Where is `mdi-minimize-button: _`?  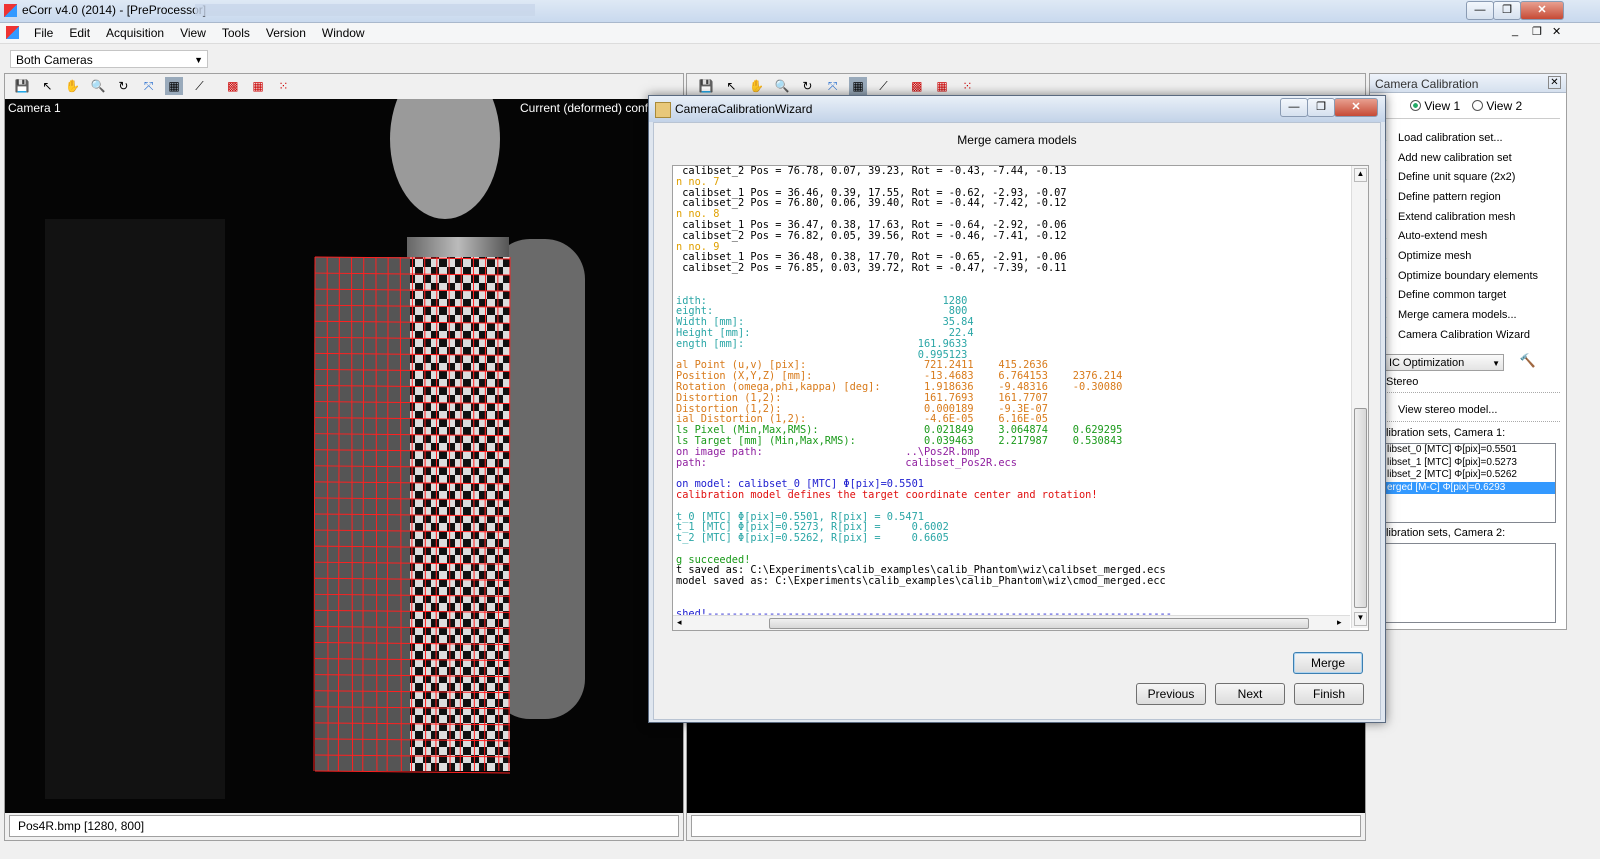
mdi-minimize-button: _ is located at coordinates (1515, 31).